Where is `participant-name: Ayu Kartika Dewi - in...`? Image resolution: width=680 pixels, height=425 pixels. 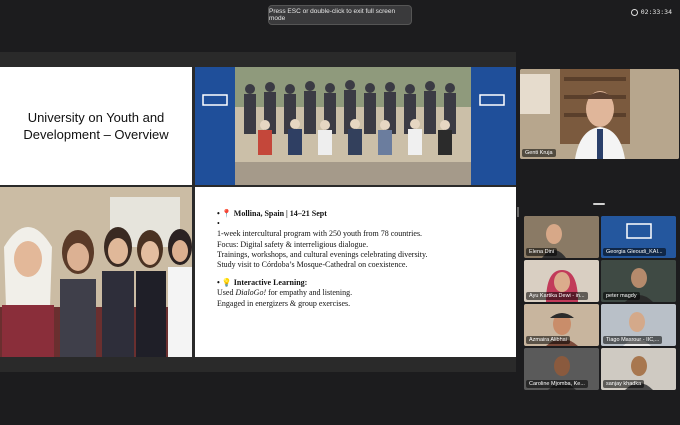
participant-name: Ayu Kartika Dewi - in... is located at coordinates (557, 296).